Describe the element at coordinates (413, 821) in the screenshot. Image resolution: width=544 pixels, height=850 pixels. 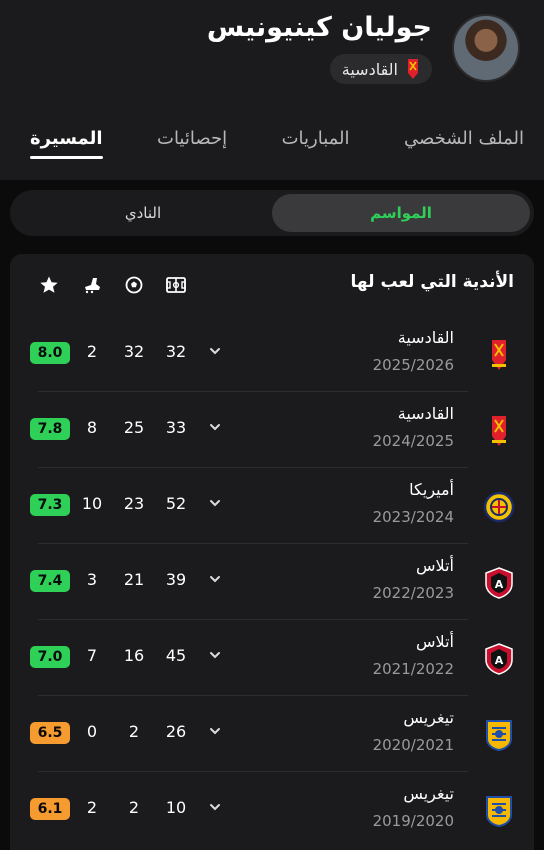
I see `season-label: 2019/2020` at that location.